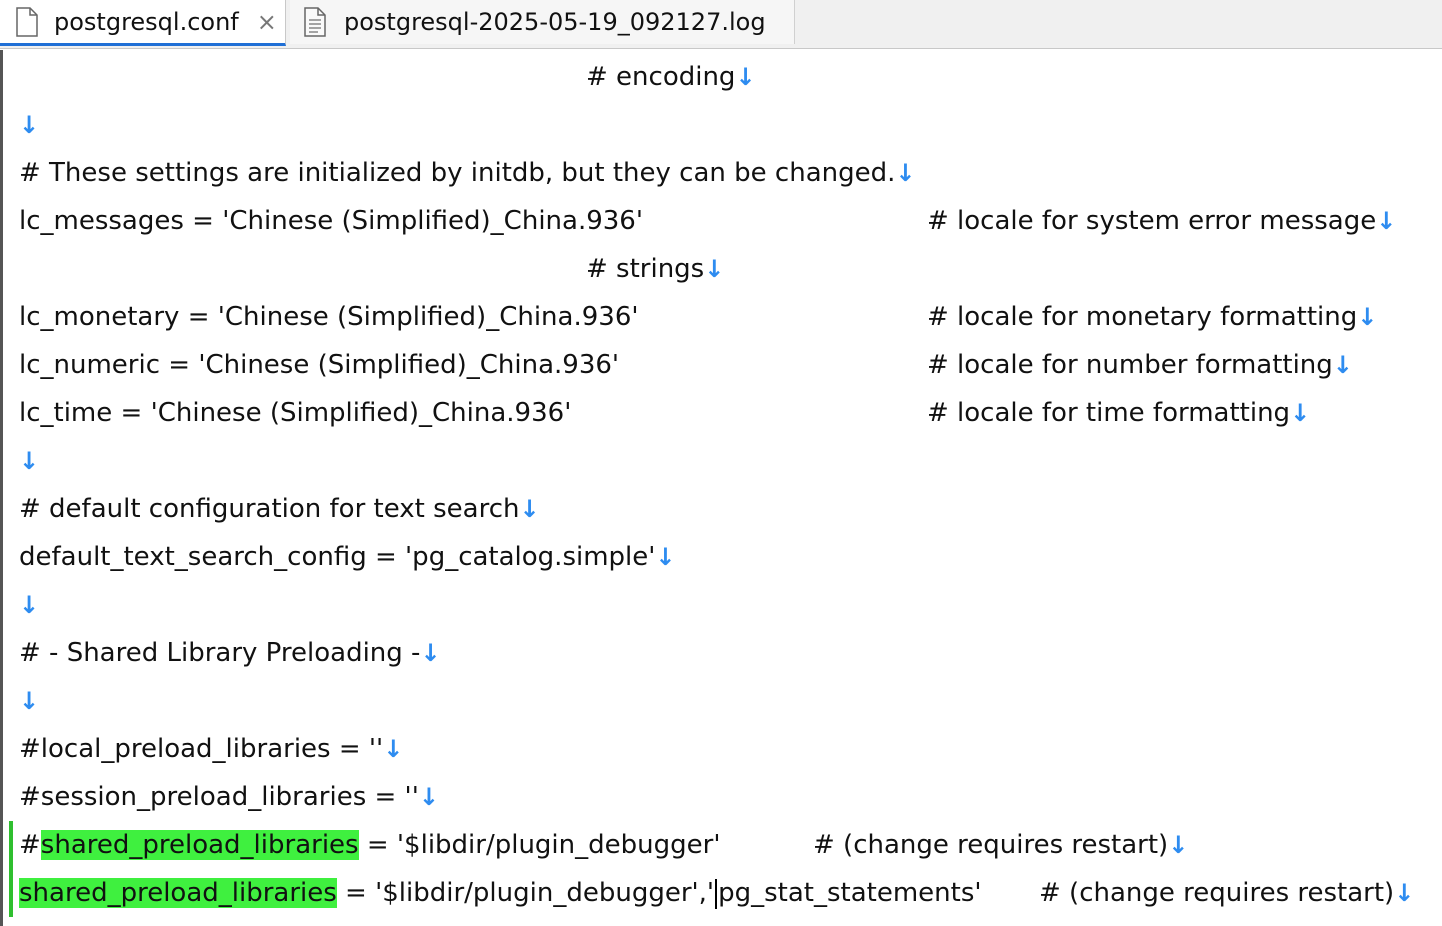 Image resolution: width=1442 pixels, height=926 pixels. What do you see at coordinates (201, 749) in the screenshot?
I see `line-text: #local_preload_libraries = ''` at bounding box center [201, 749].